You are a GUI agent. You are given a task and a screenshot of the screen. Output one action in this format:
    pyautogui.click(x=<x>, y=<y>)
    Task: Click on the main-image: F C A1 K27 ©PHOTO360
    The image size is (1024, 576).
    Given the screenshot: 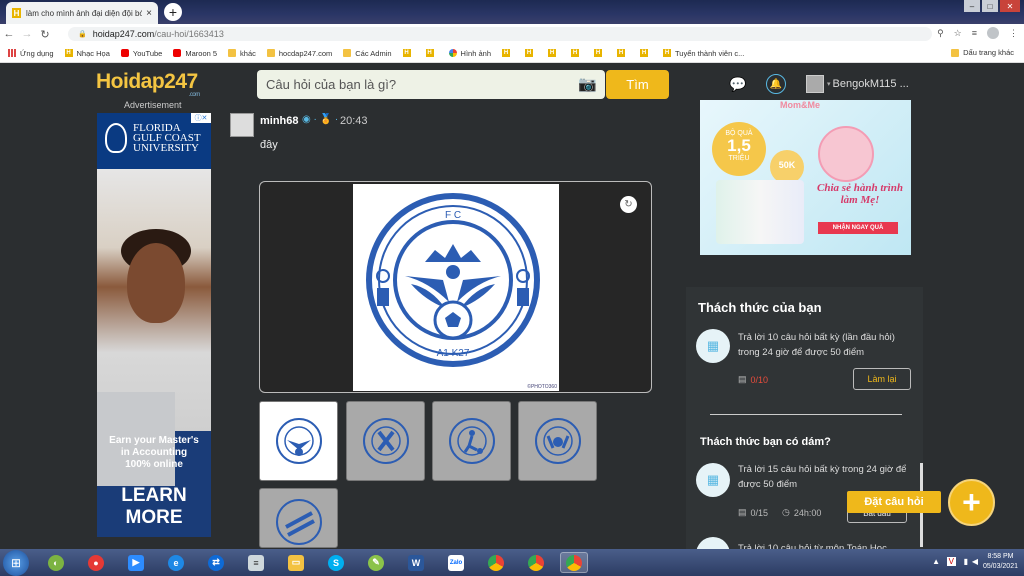 What is the action you would take?
    pyautogui.click(x=456, y=287)
    